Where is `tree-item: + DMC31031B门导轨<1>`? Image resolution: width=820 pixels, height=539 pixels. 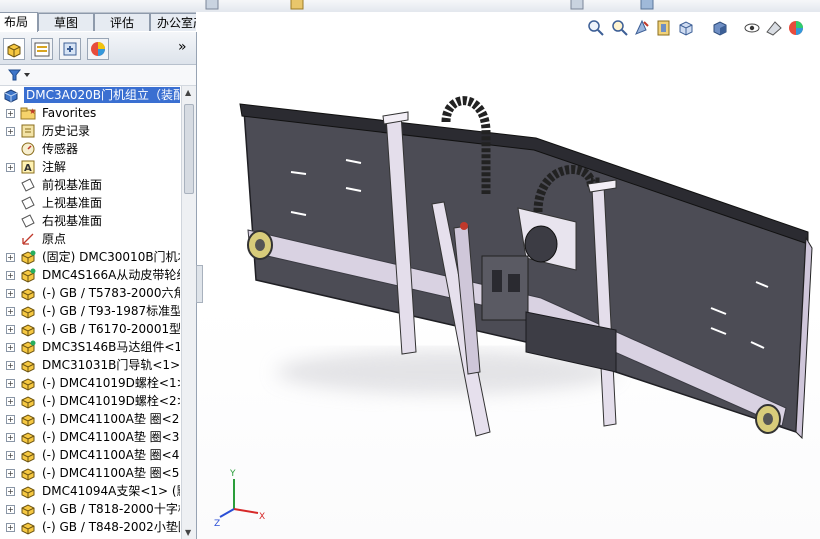
tree-item: + DMC31031B门导轨<1> is located at coordinates (90, 365).